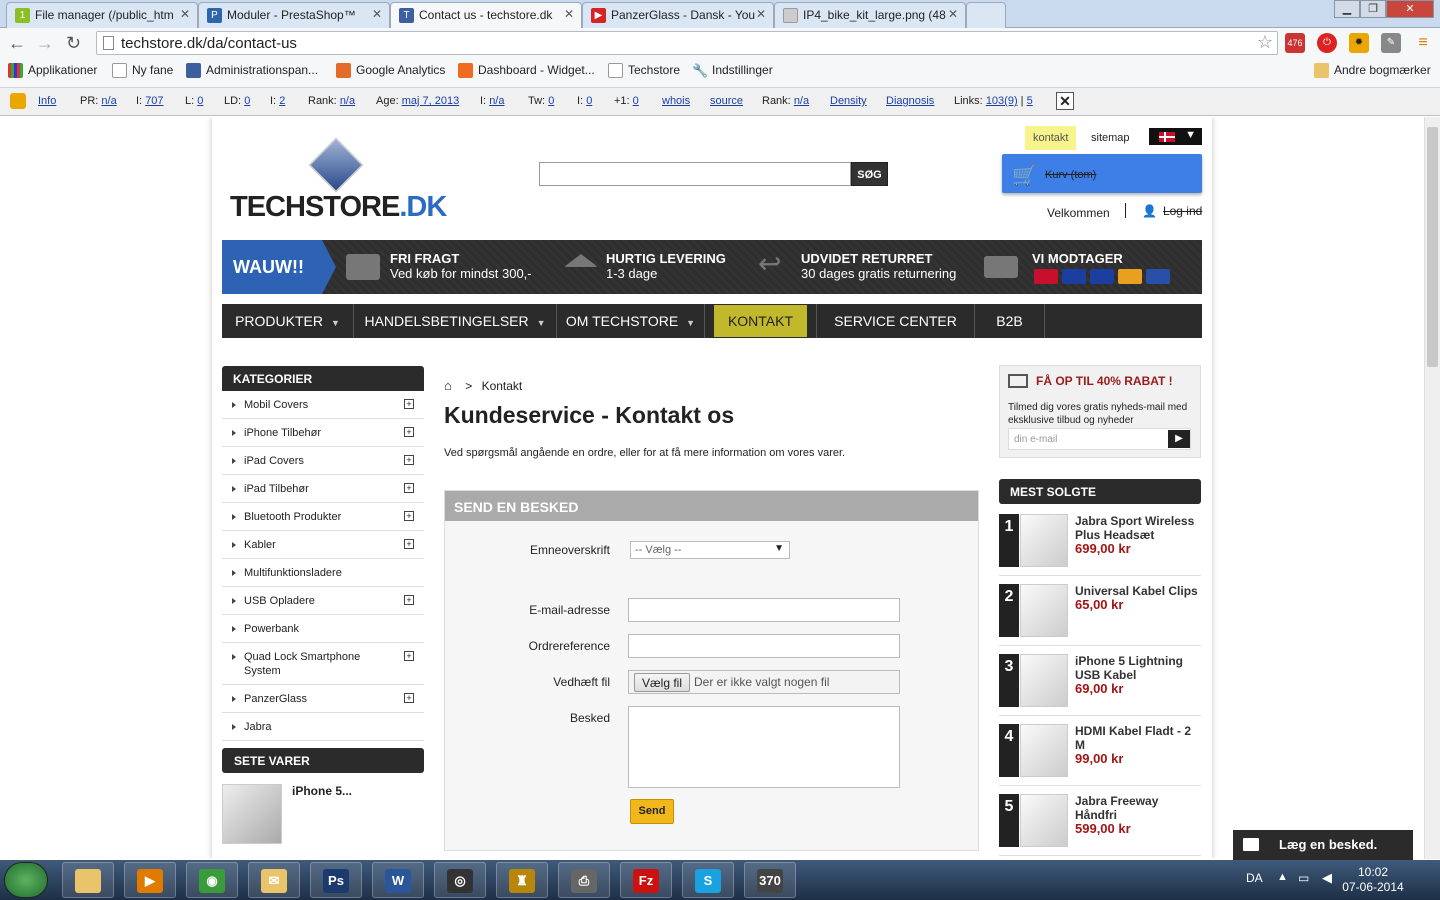 Image resolution: width=1440 pixels, height=900 pixels. I want to click on seo-whois-link: whois, so click(676, 101).